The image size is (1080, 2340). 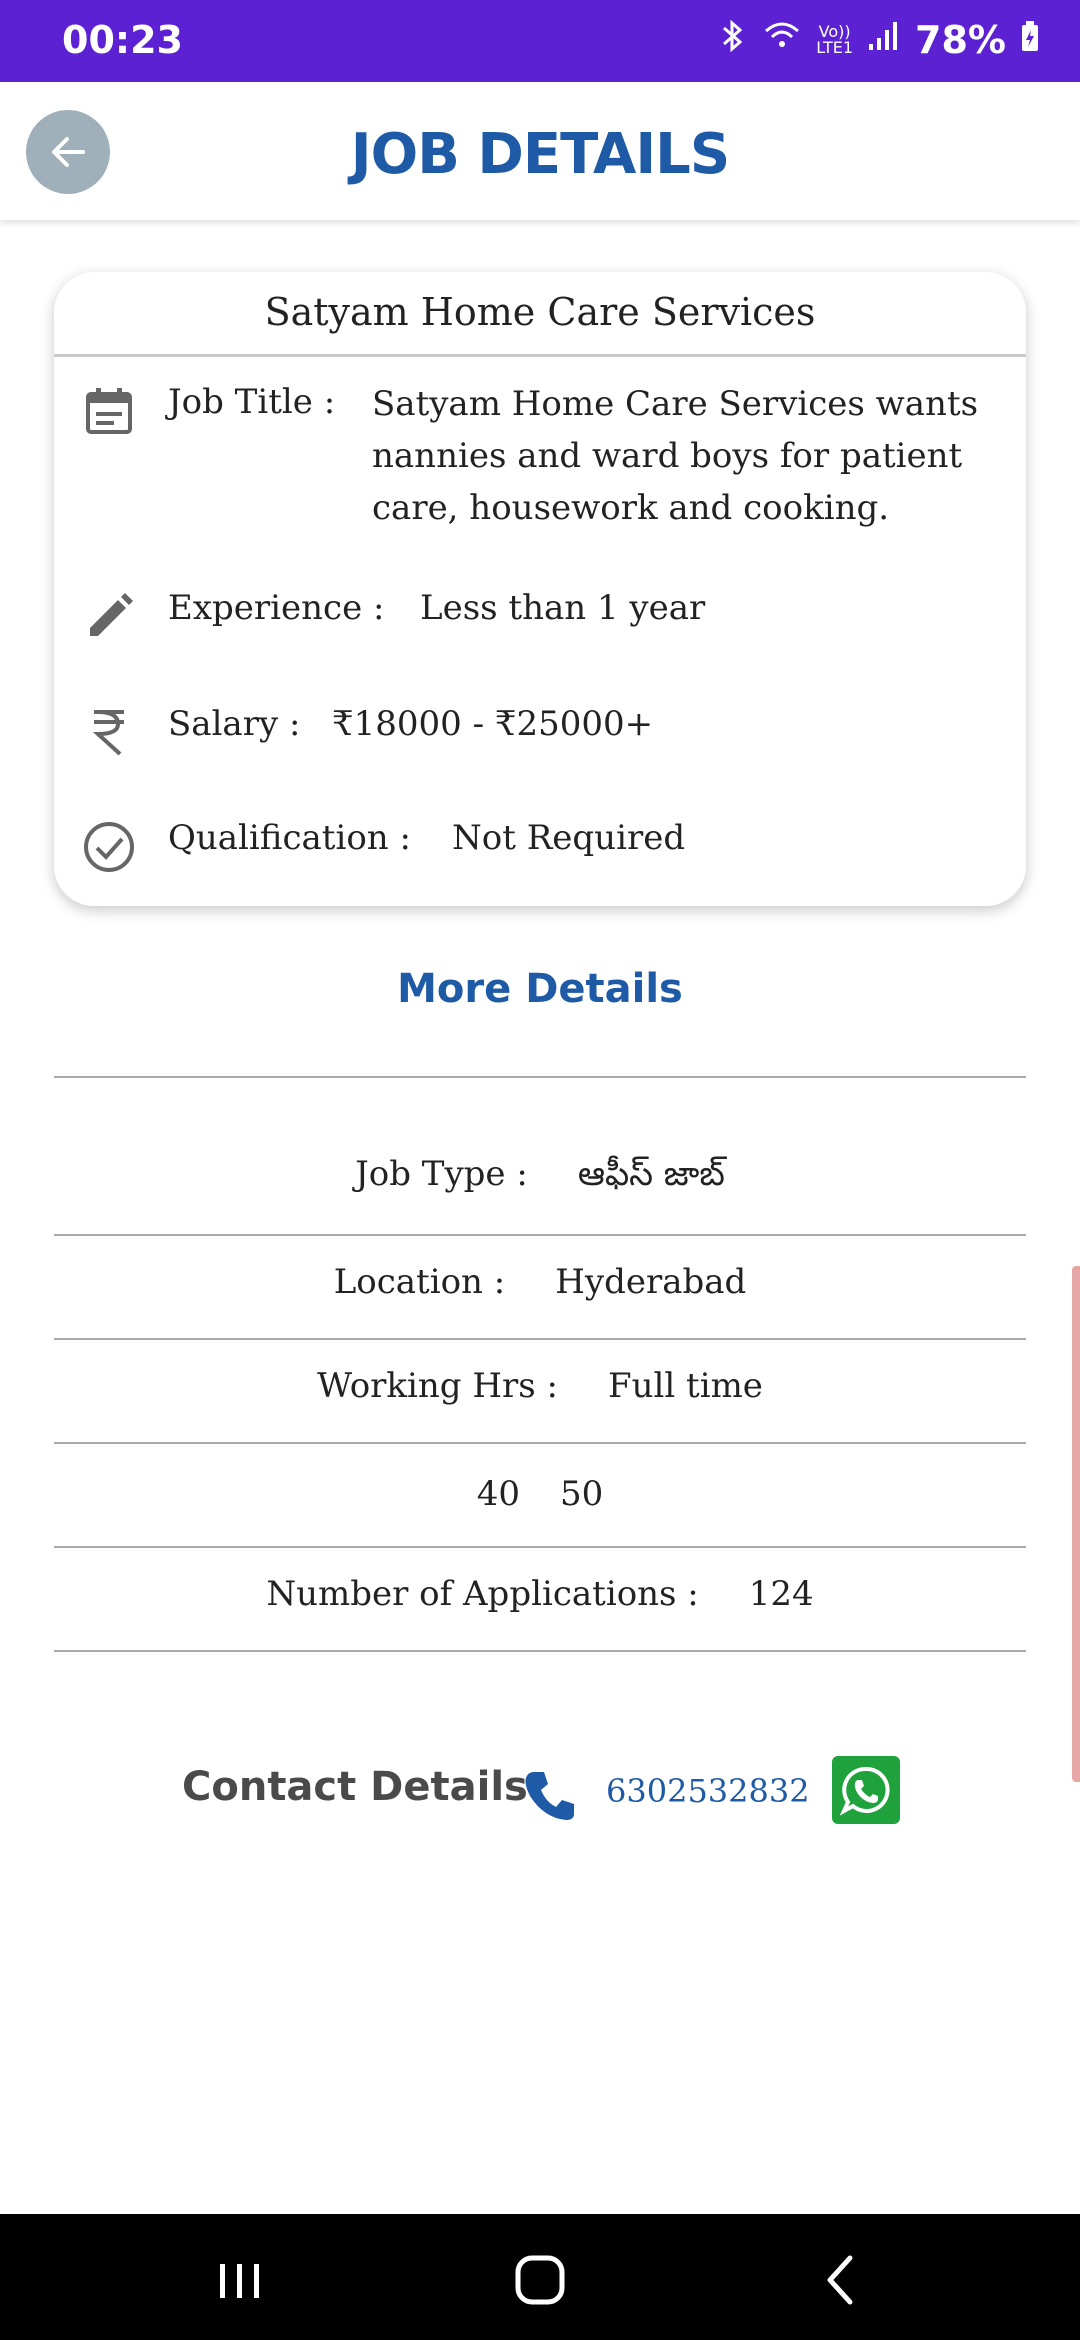 What do you see at coordinates (708, 1791) in the screenshot?
I see `phone-number: 6302532832` at bounding box center [708, 1791].